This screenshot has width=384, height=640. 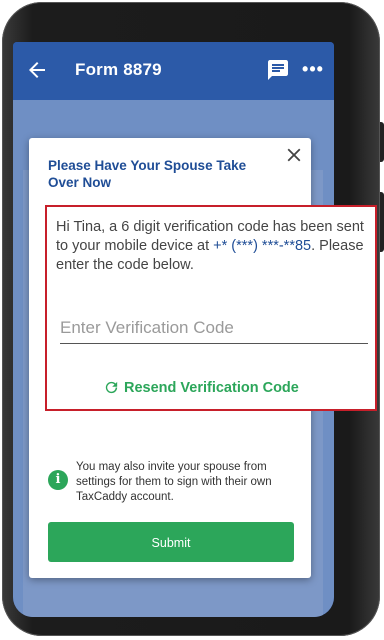 What do you see at coordinates (294, 155) in the screenshot?
I see `close-icon` at bounding box center [294, 155].